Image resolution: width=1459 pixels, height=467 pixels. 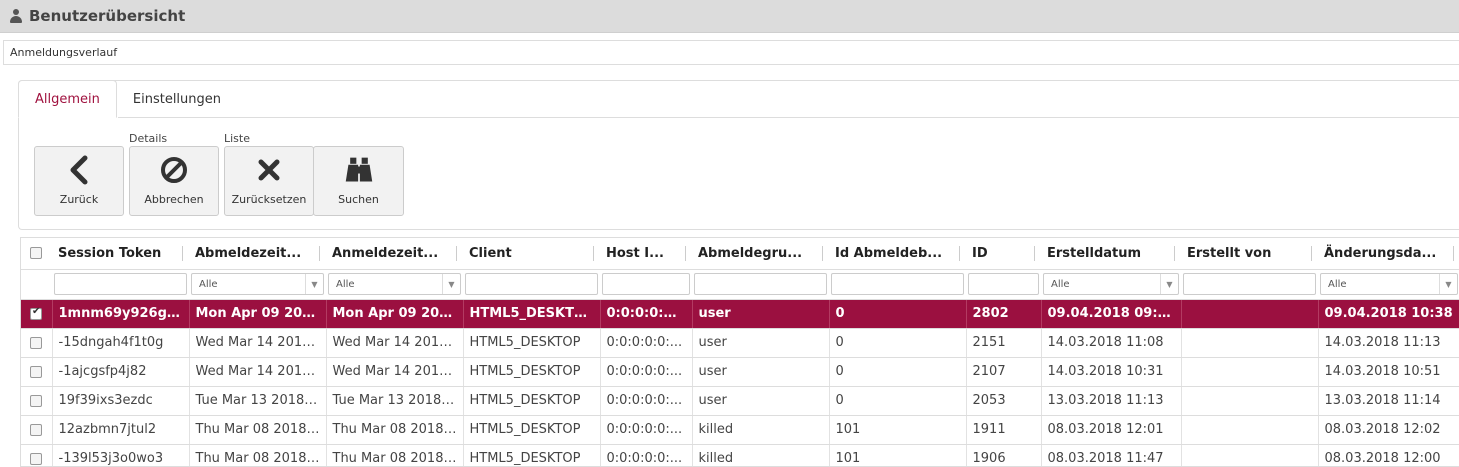 What do you see at coordinates (36, 253) in the screenshot?
I see `select-all-checkbox` at bounding box center [36, 253].